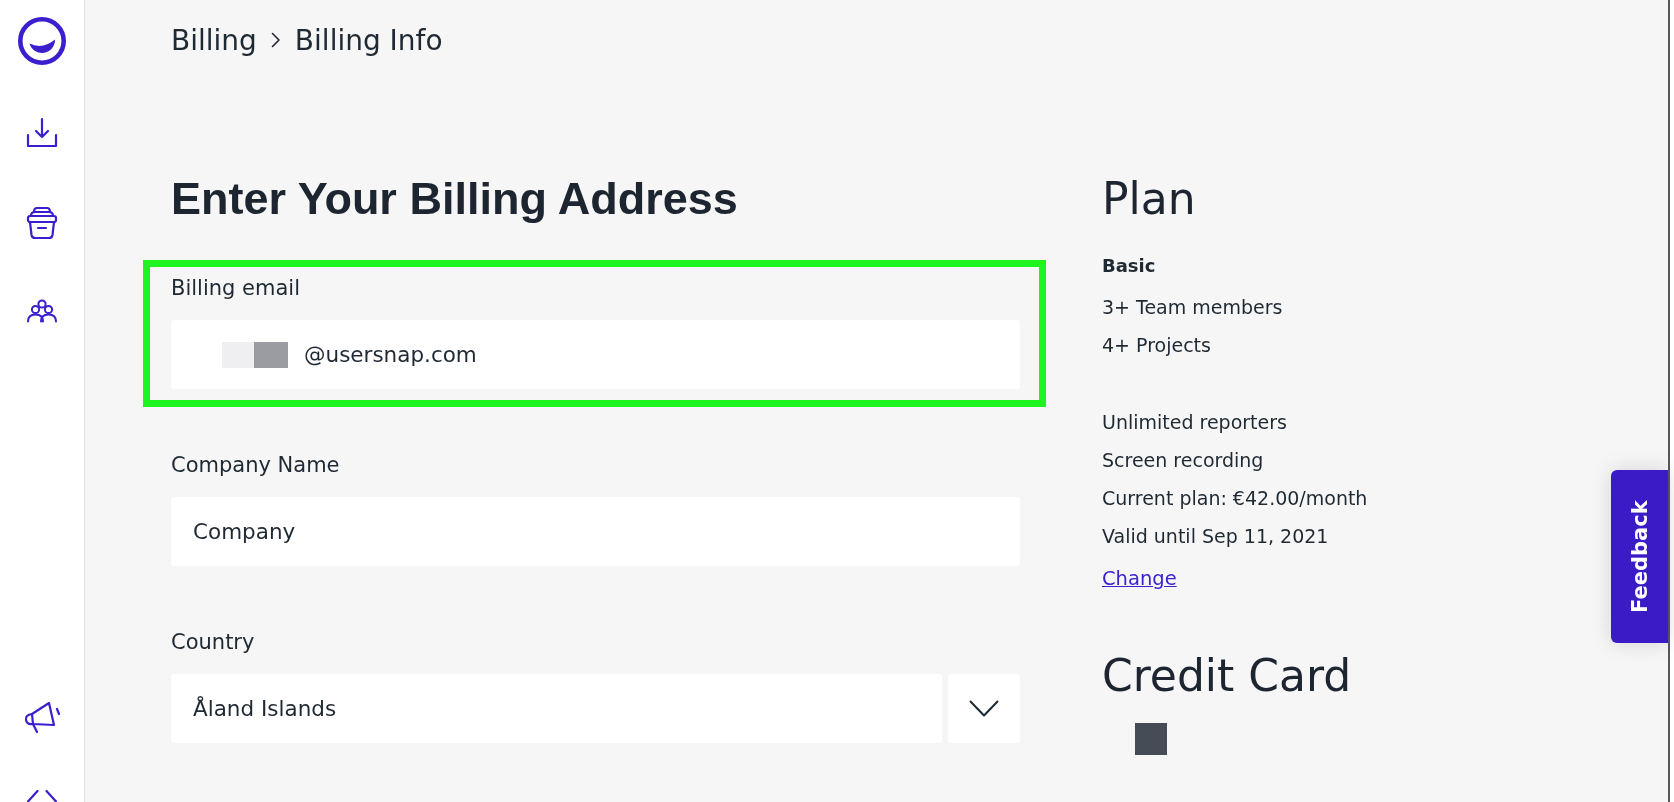  I want to click on input-field: Company, so click(595, 531).